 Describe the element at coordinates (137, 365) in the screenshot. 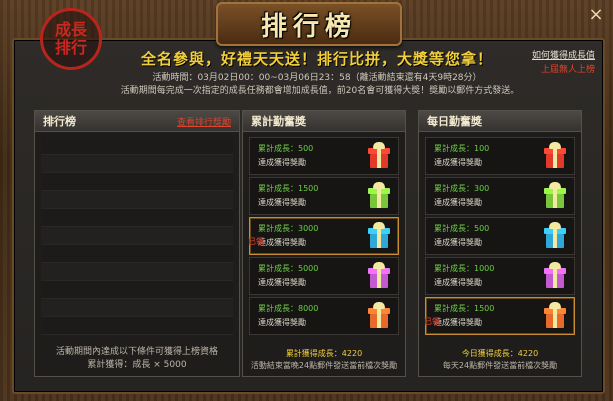

I see `ranking-footer-line2: 累計獲得：成長 × 5000` at that location.